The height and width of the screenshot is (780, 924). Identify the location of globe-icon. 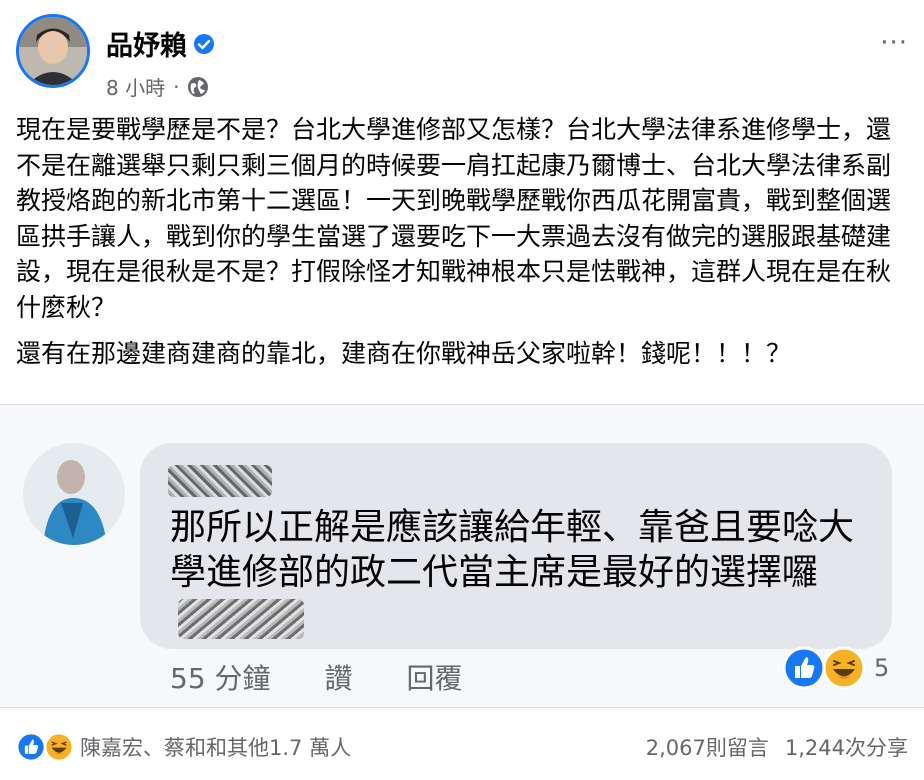
(198, 86).